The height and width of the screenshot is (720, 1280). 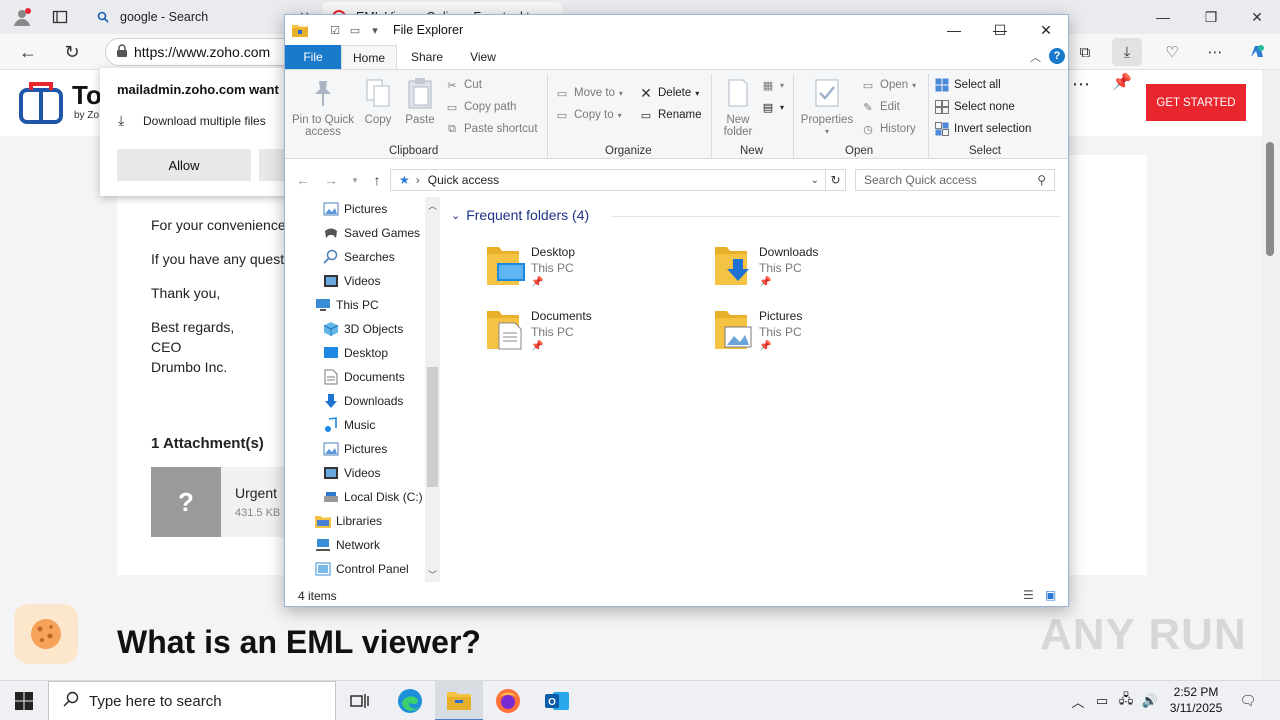 What do you see at coordinates (1271, 375) in the screenshot?
I see `page-scrollbar` at bounding box center [1271, 375].